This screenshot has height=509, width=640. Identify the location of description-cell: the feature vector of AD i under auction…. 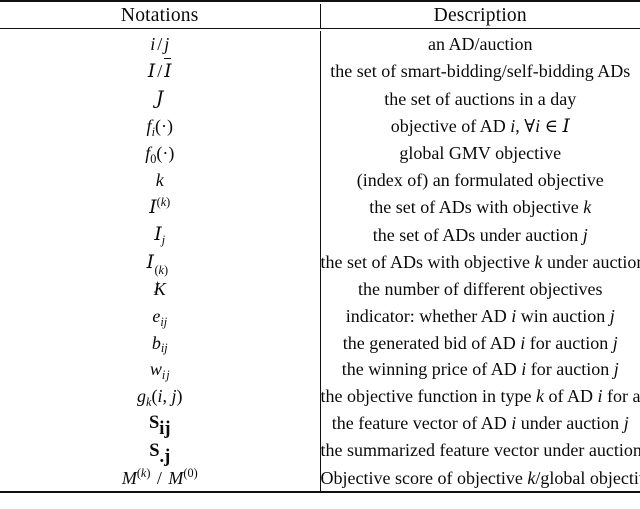
(480, 423).